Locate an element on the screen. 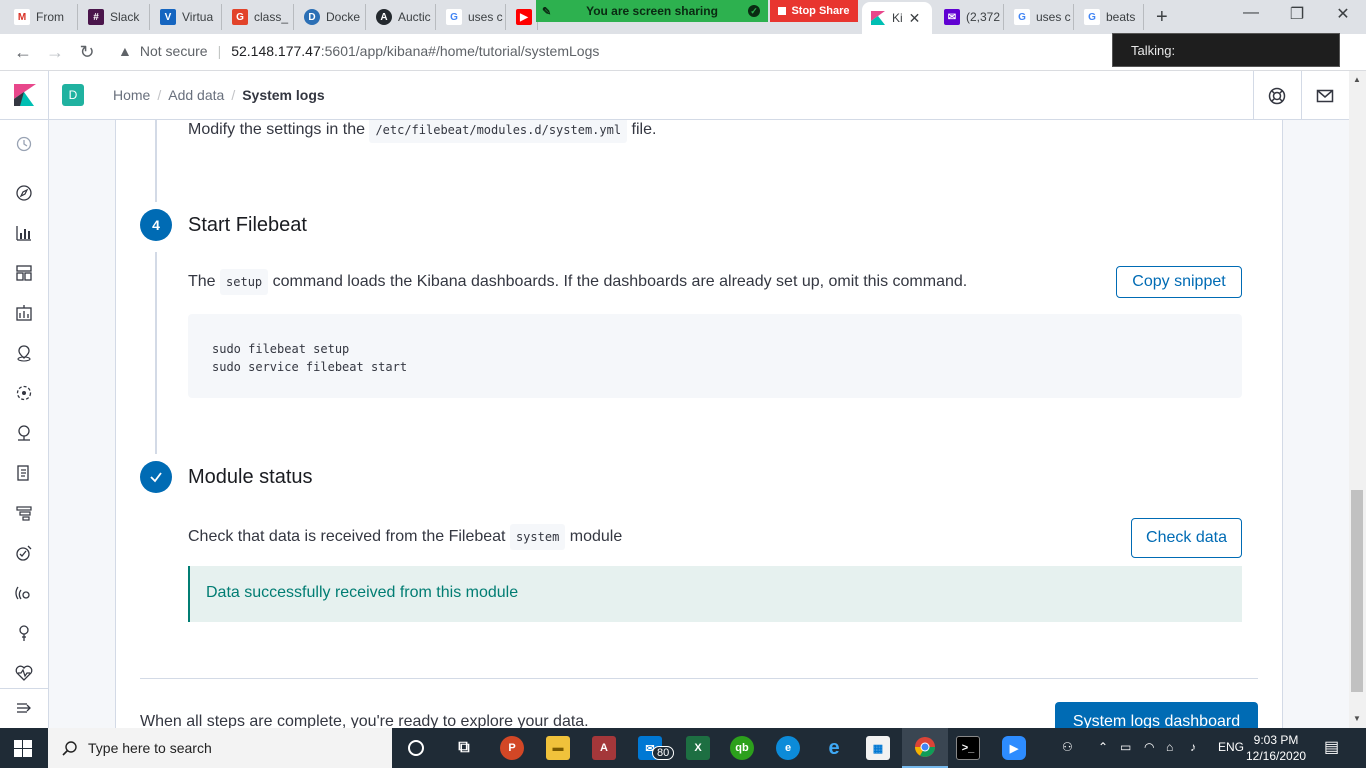  volume-icon: ♪ is located at coordinates (1193, 747).